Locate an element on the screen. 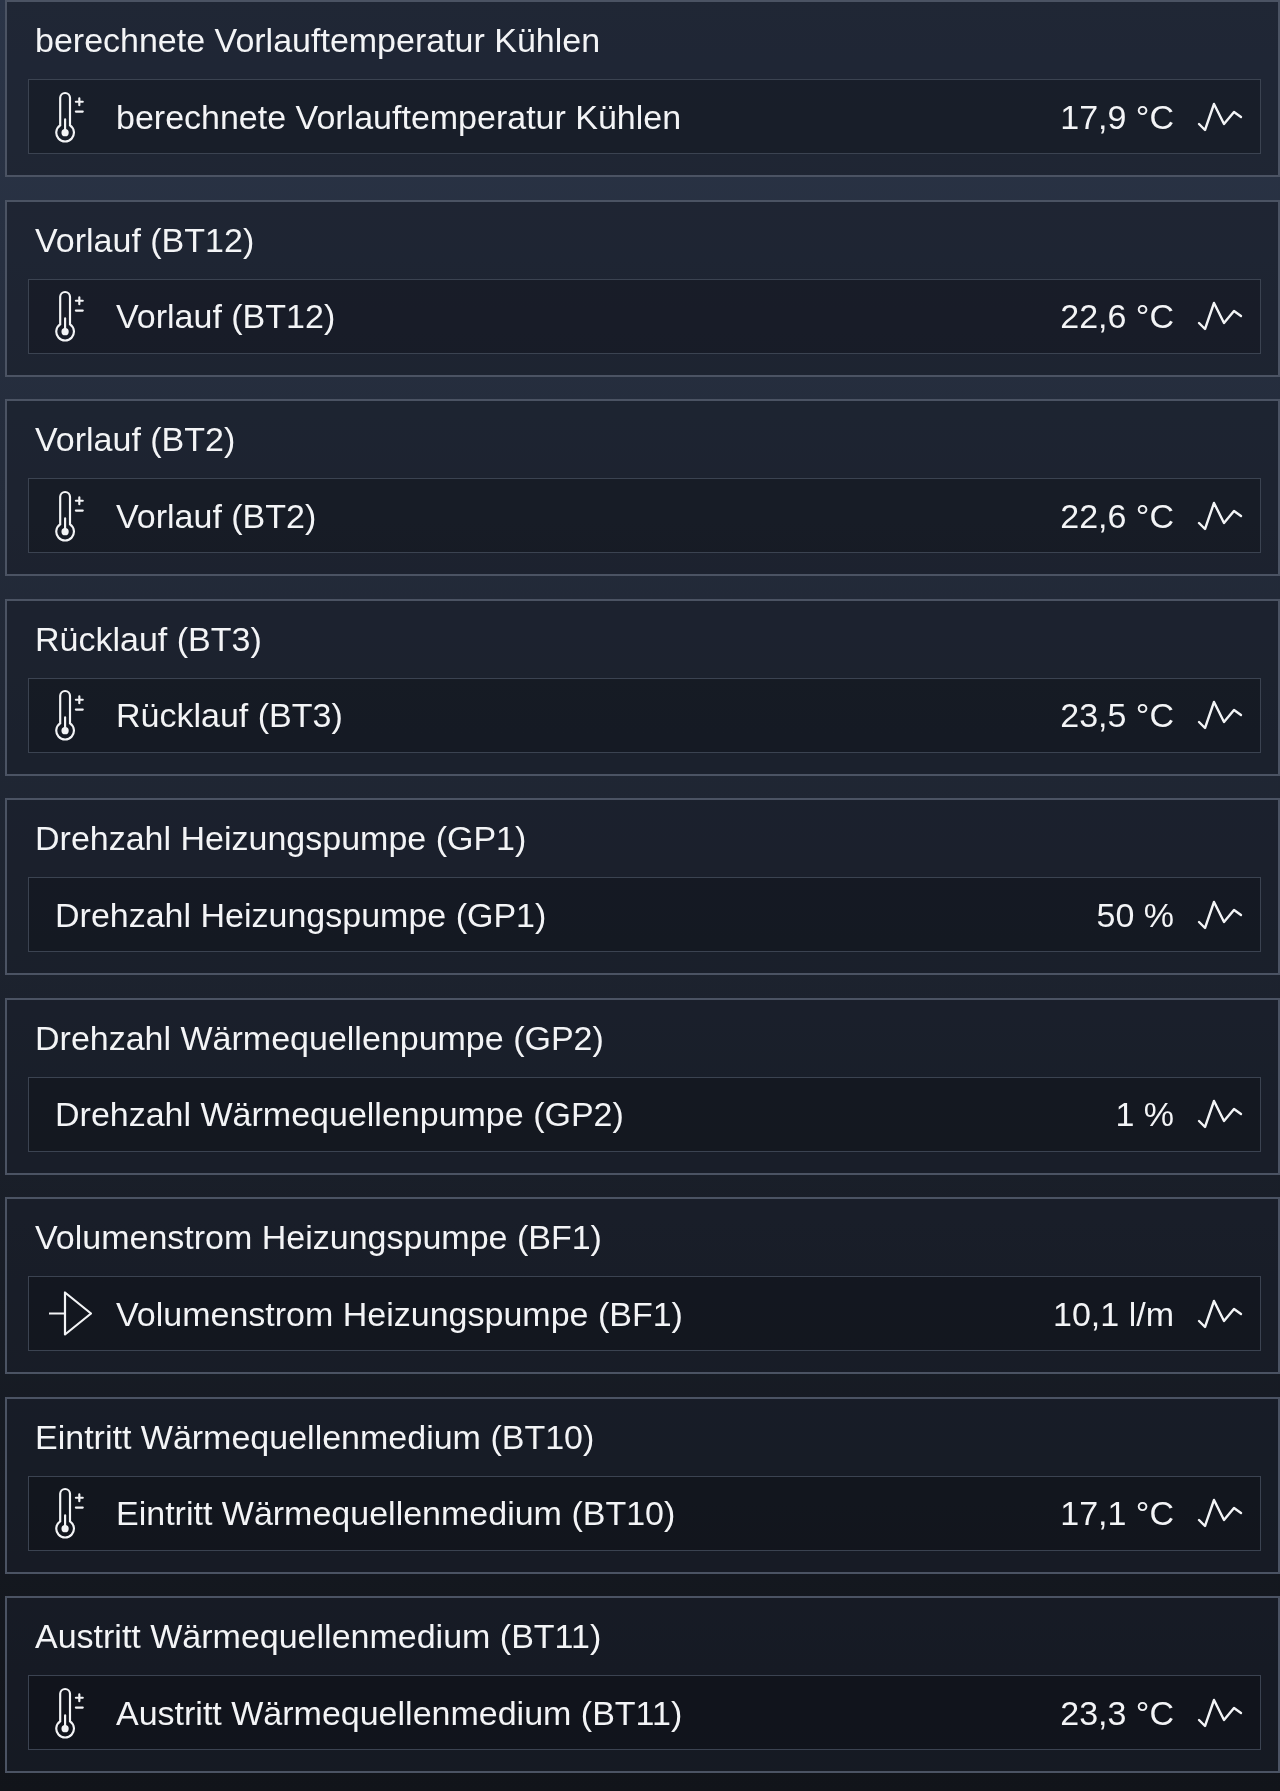  card-title: Rücklauf (BT3) is located at coordinates (148, 638).